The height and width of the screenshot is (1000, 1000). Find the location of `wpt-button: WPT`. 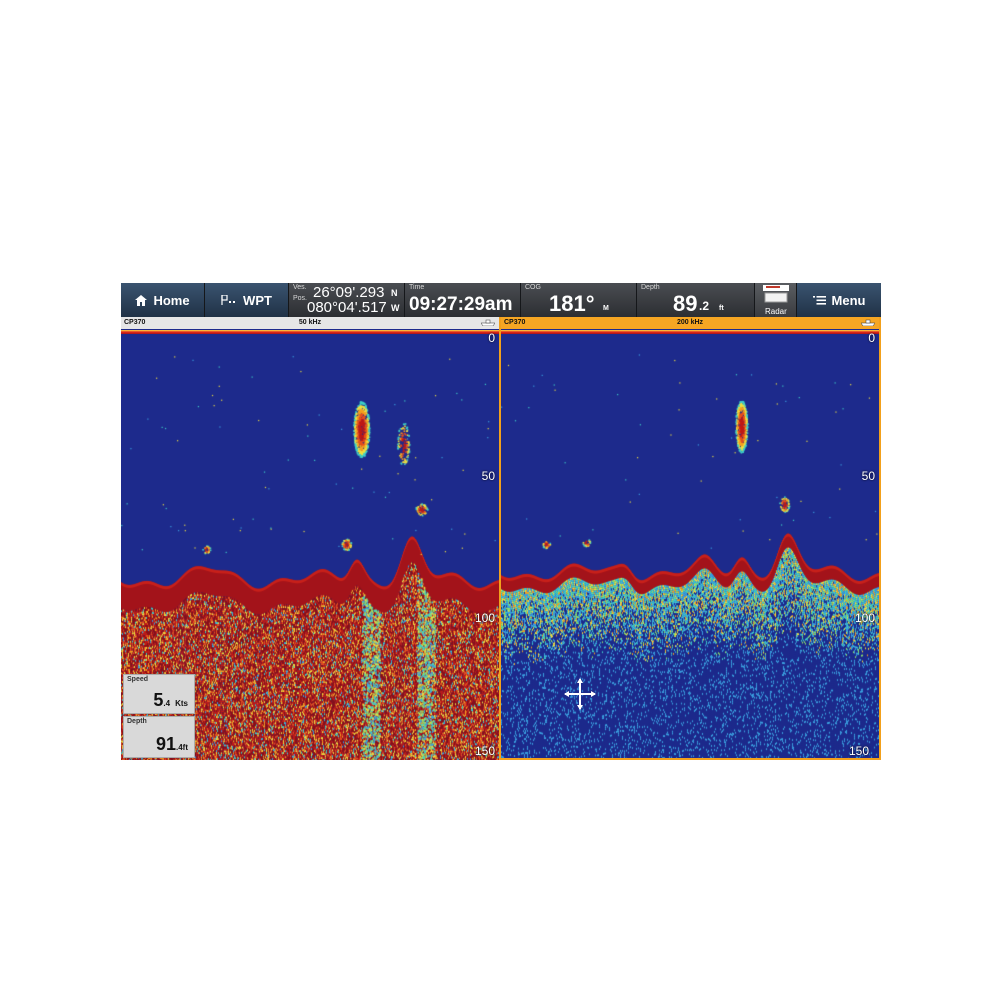

wpt-button: WPT is located at coordinates (247, 300).